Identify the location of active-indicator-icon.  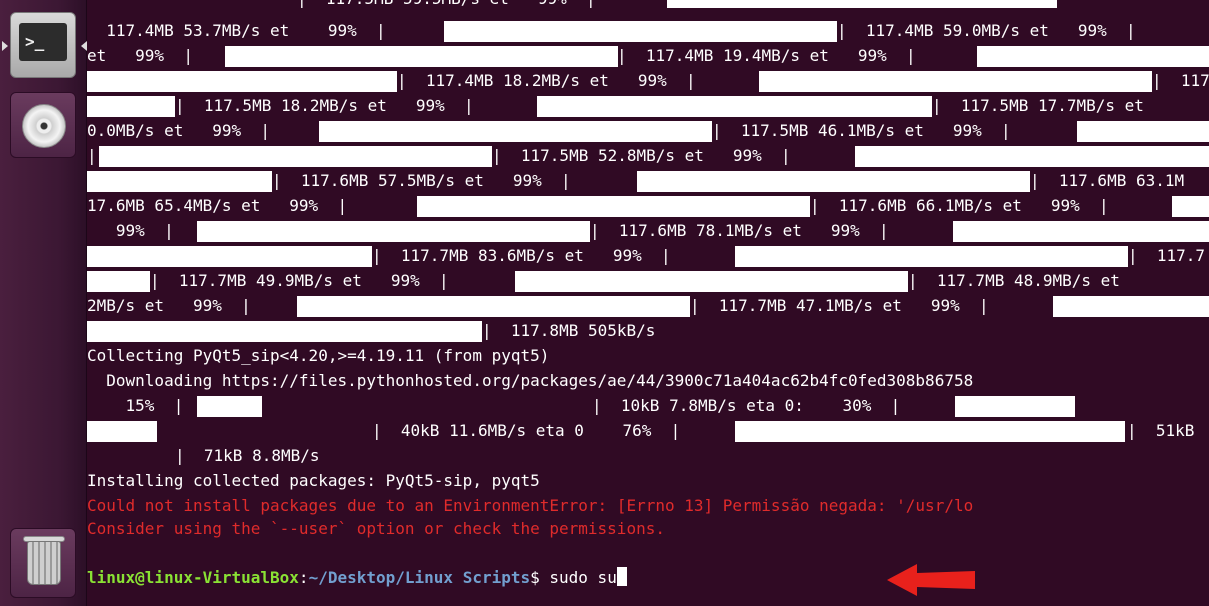
(5, 46).